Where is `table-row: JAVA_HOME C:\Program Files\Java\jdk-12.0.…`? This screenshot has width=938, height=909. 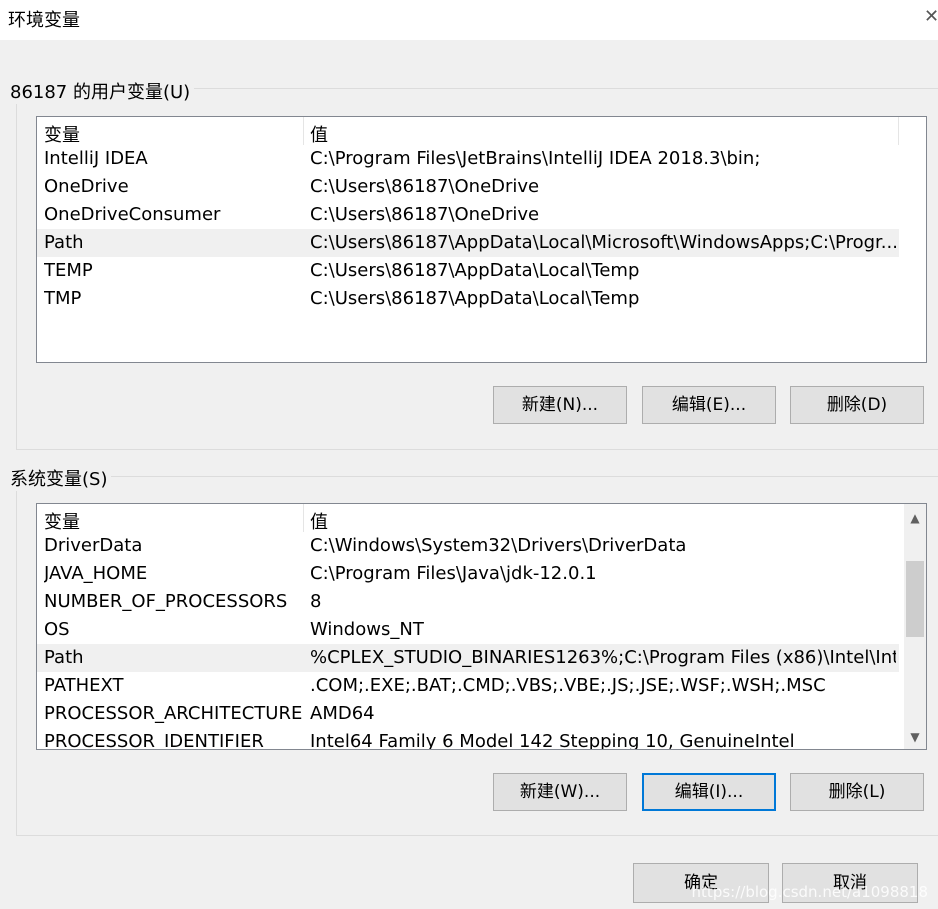
table-row: JAVA_HOME C:\Program Files\Java\jdk-12.0.… is located at coordinates (468, 574).